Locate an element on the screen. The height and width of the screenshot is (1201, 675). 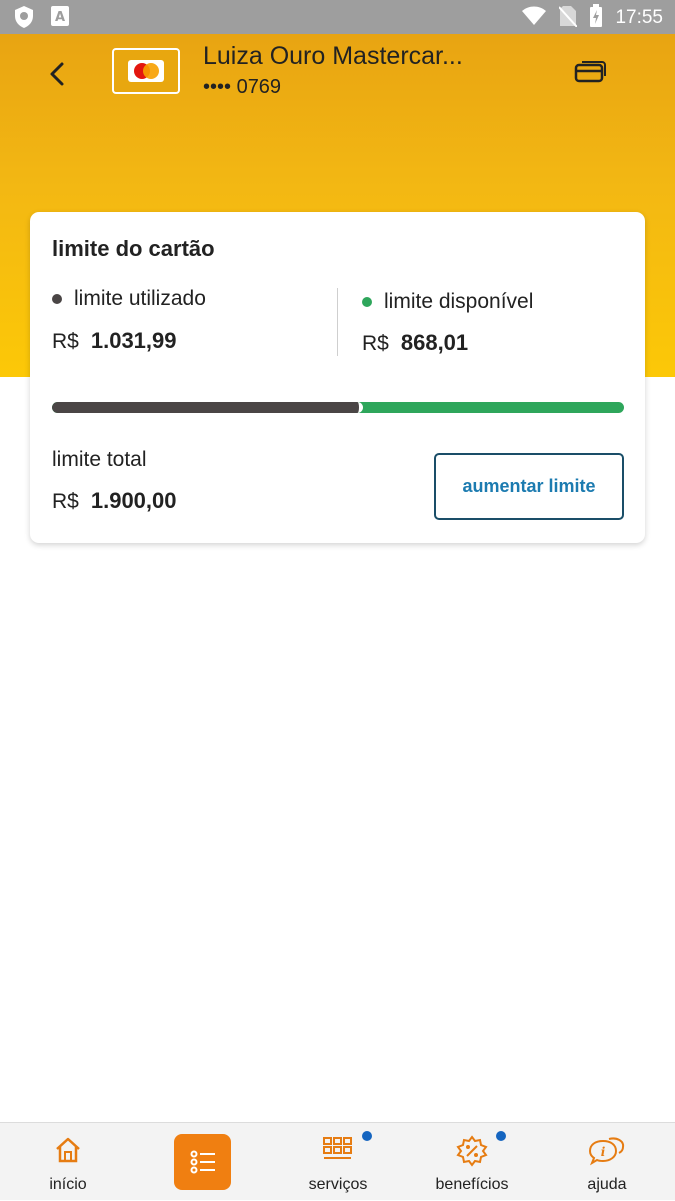
available-limit-value: 868,01 is located at coordinates (434, 342).